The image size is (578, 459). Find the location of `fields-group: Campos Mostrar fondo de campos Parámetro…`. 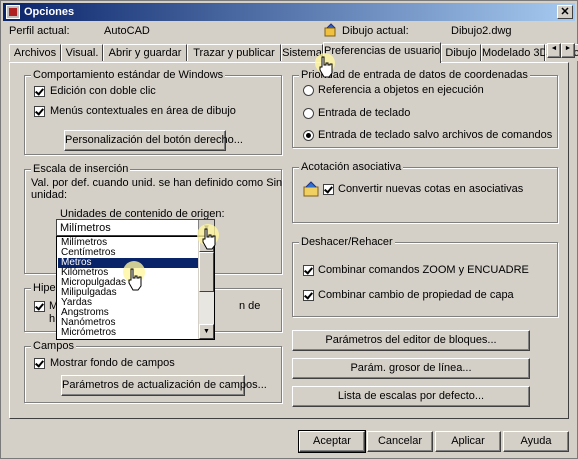

fields-group: Campos Mostrar fondo de campos Parámetro… is located at coordinates (153, 371).